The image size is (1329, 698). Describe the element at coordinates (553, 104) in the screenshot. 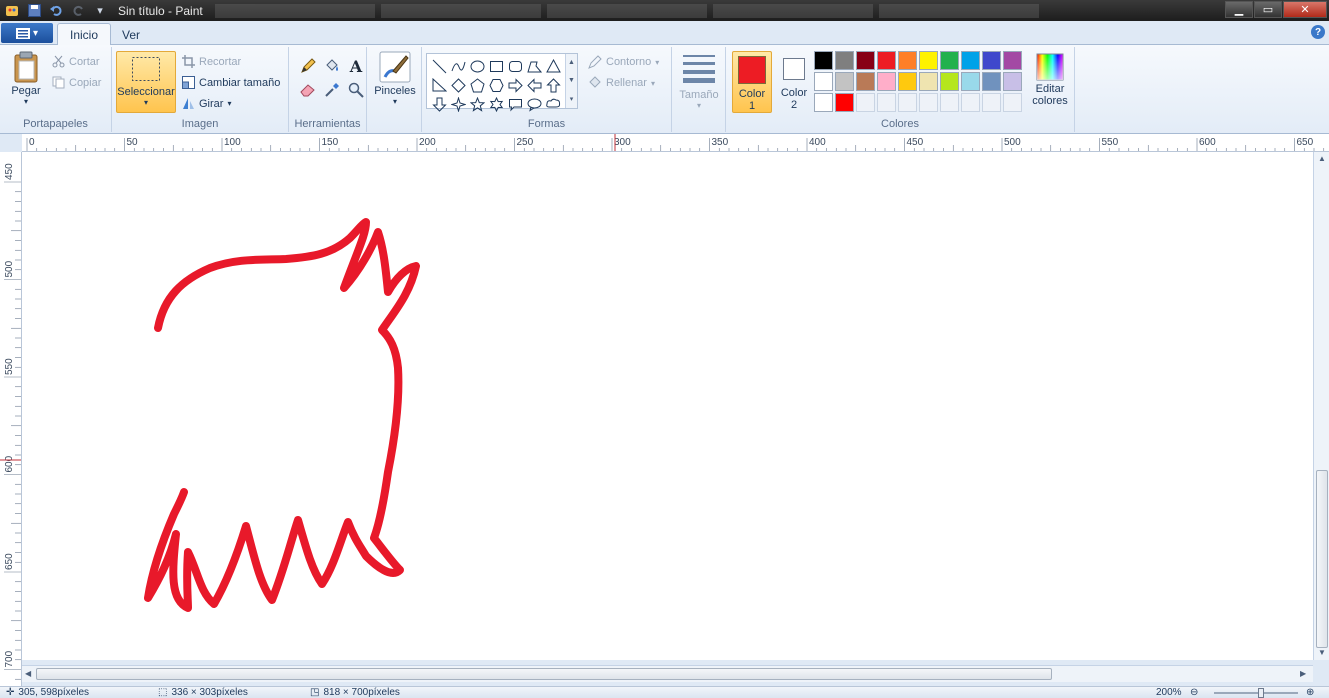

I see `cloud-callout-icon` at that location.